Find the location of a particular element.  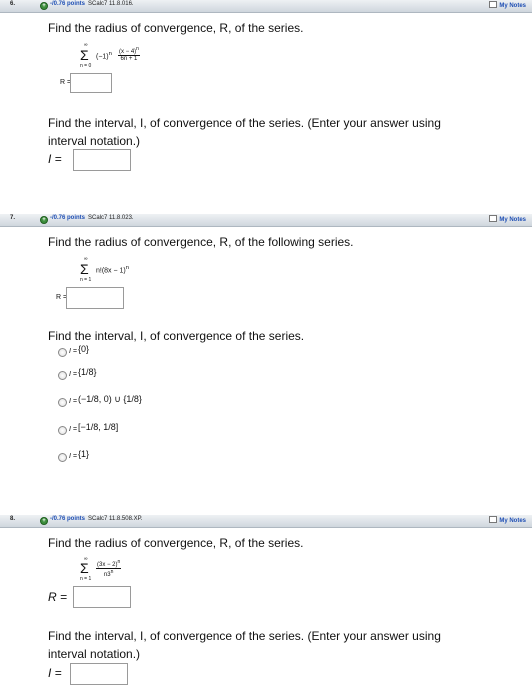

points-info: -/0.76 points SCalc7 11.8.023. is located at coordinates (92, 218).